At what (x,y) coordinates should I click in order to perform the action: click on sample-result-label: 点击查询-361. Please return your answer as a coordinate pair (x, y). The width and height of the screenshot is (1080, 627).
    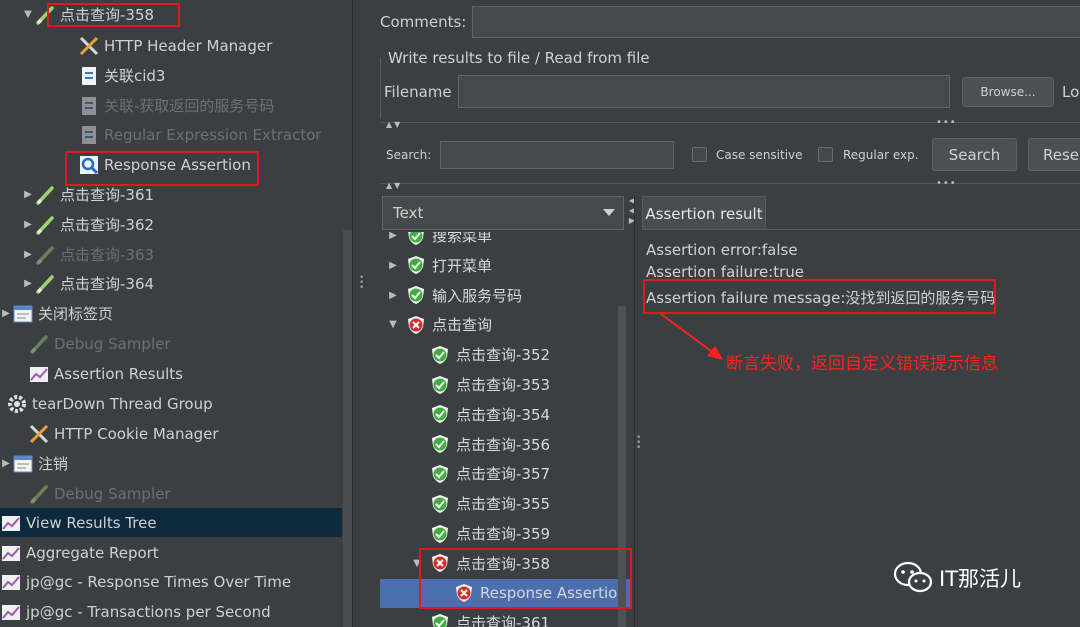
    Looking at the image, I should click on (503, 620).